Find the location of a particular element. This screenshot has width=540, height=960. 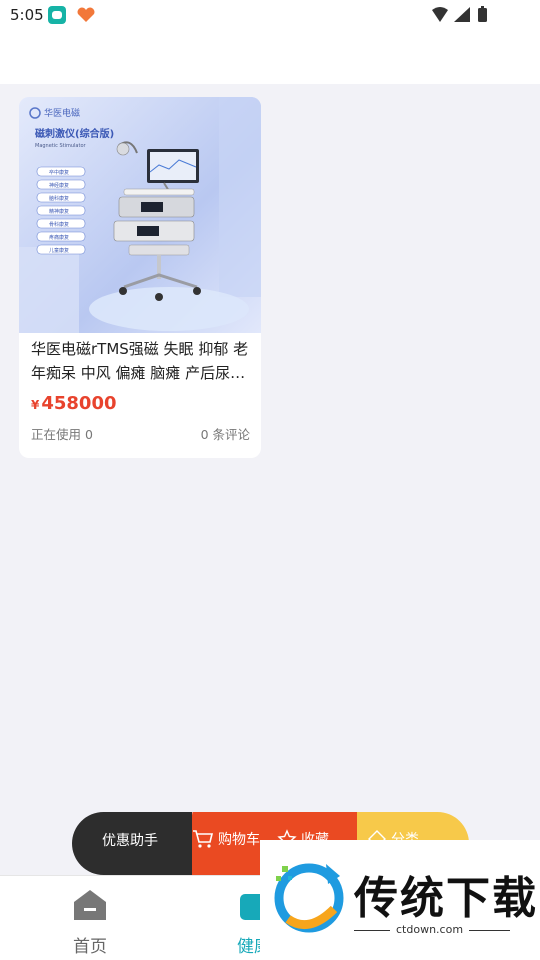

system-icons is located at coordinates (459, 14).